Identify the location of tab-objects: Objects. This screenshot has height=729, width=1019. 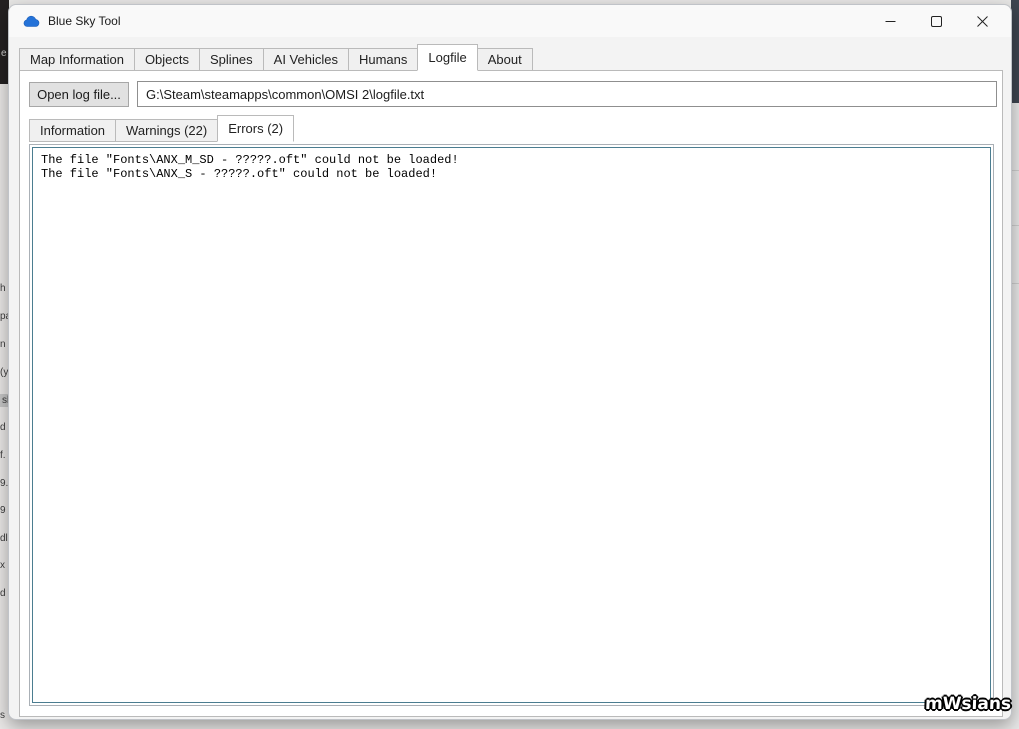
(167, 59).